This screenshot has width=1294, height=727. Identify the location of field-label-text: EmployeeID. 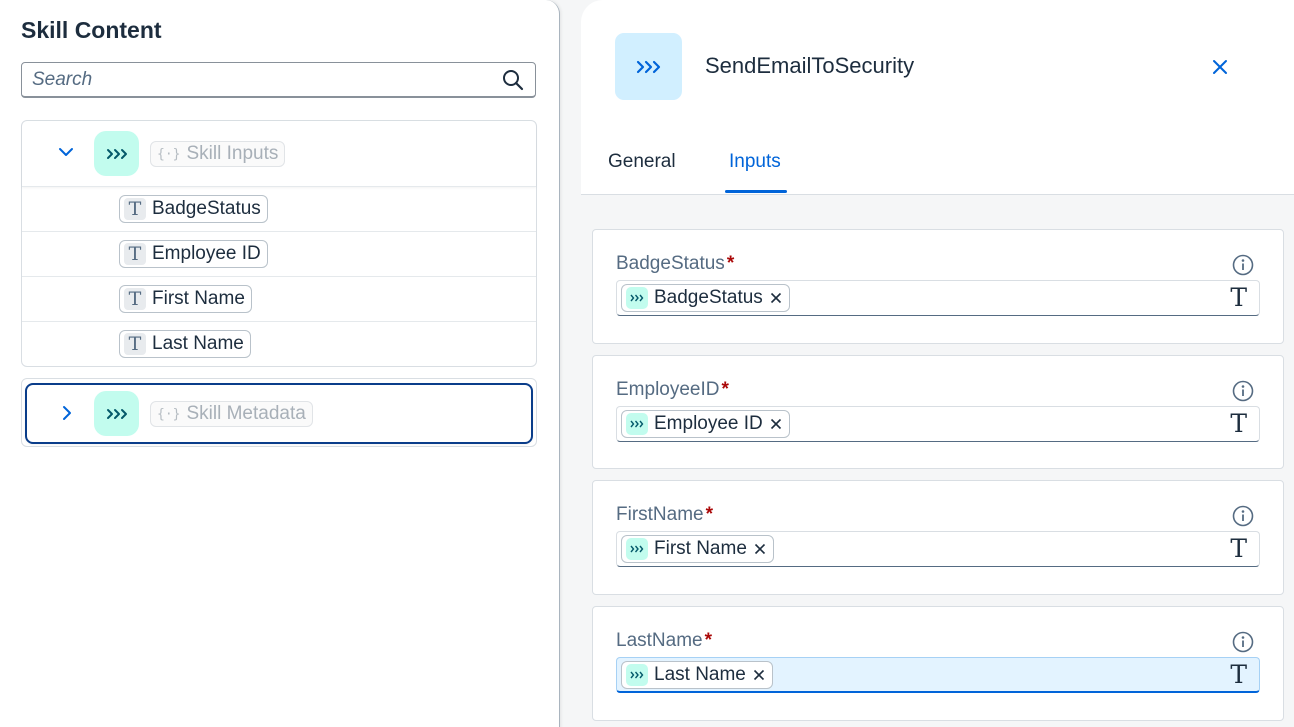
(668, 389).